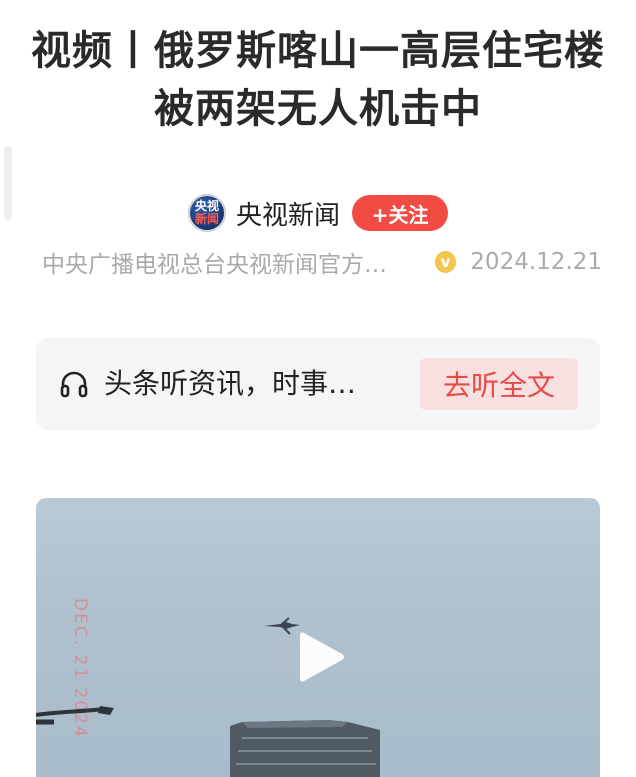  I want to click on lamp-post-image, so click(75, 715).